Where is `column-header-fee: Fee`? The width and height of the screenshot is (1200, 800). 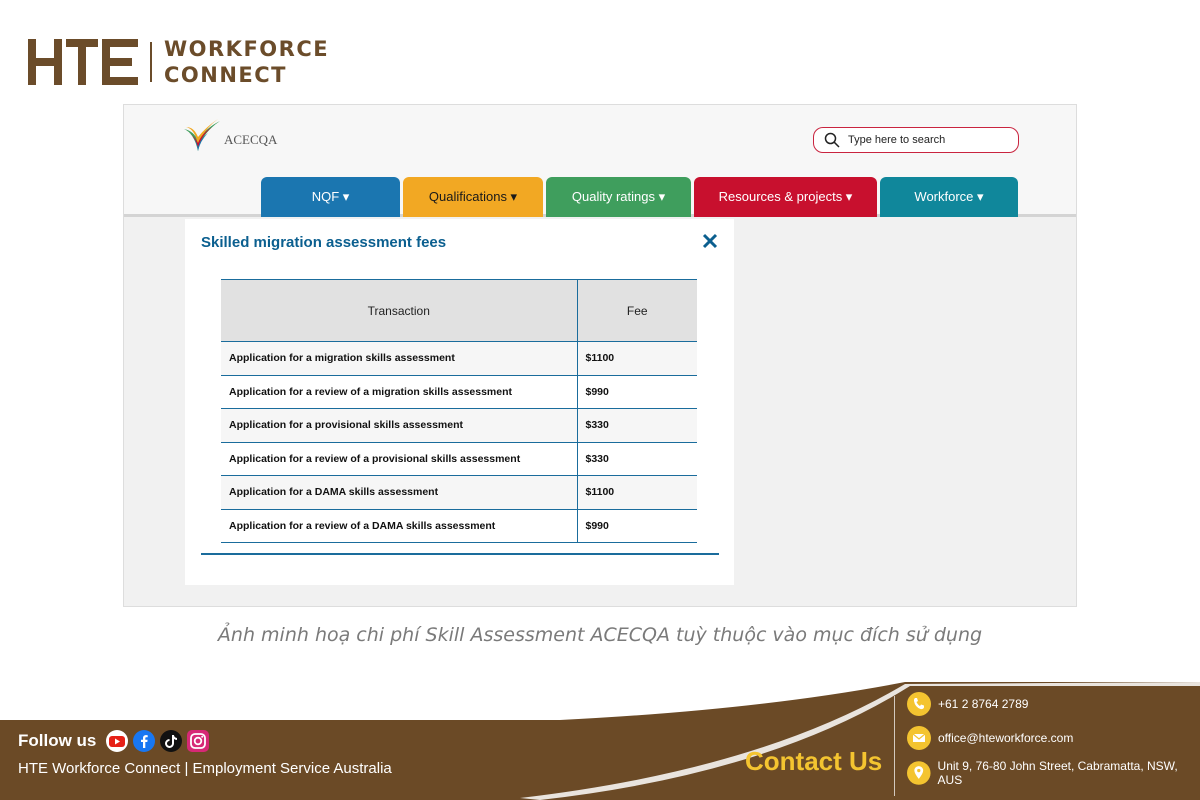
column-header-fee: Fee is located at coordinates (637, 310).